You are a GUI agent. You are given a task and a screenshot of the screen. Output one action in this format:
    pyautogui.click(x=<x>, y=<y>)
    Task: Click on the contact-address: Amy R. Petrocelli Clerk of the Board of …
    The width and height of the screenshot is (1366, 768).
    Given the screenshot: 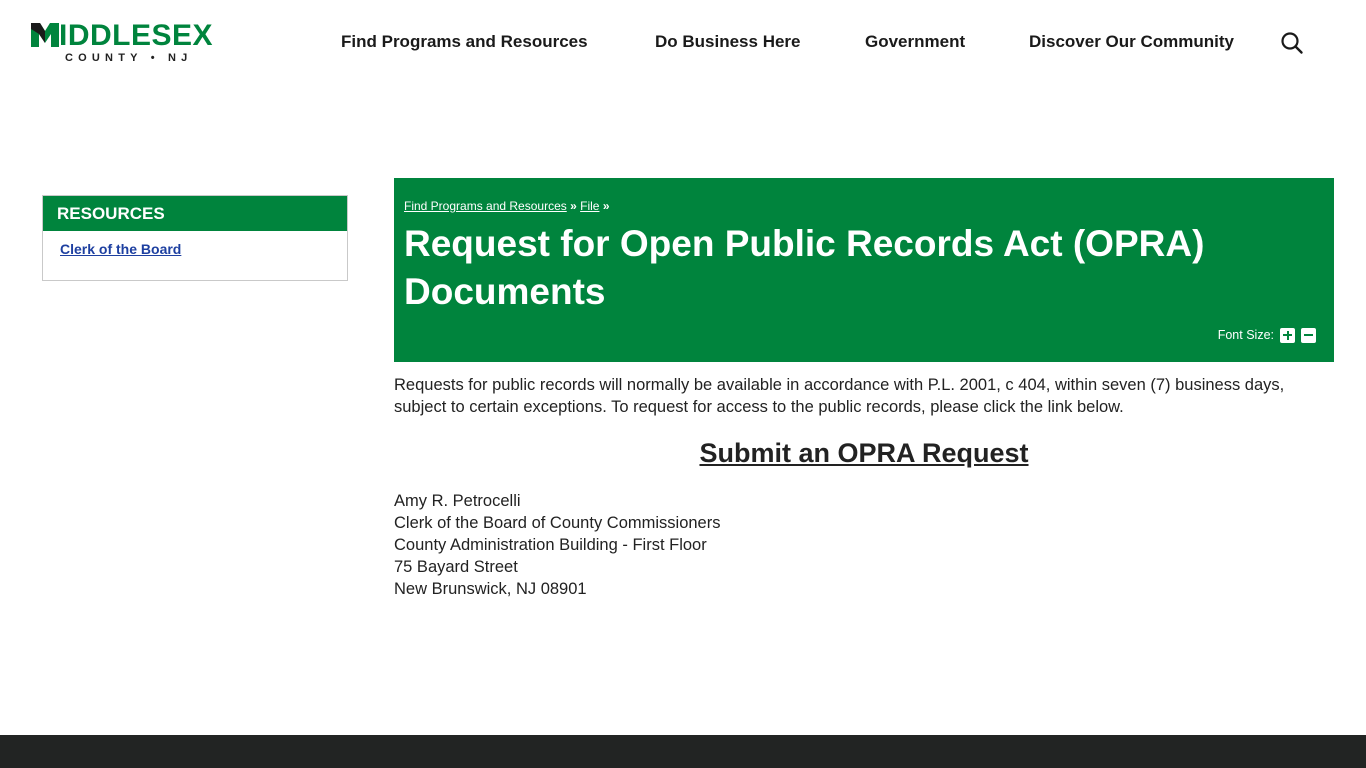 What is the action you would take?
    pyautogui.click(x=694, y=545)
    